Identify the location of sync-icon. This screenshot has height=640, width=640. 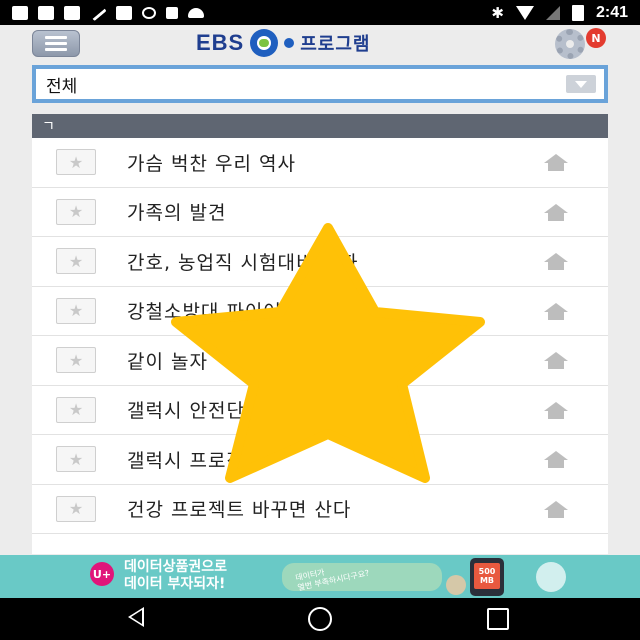
(149, 12).